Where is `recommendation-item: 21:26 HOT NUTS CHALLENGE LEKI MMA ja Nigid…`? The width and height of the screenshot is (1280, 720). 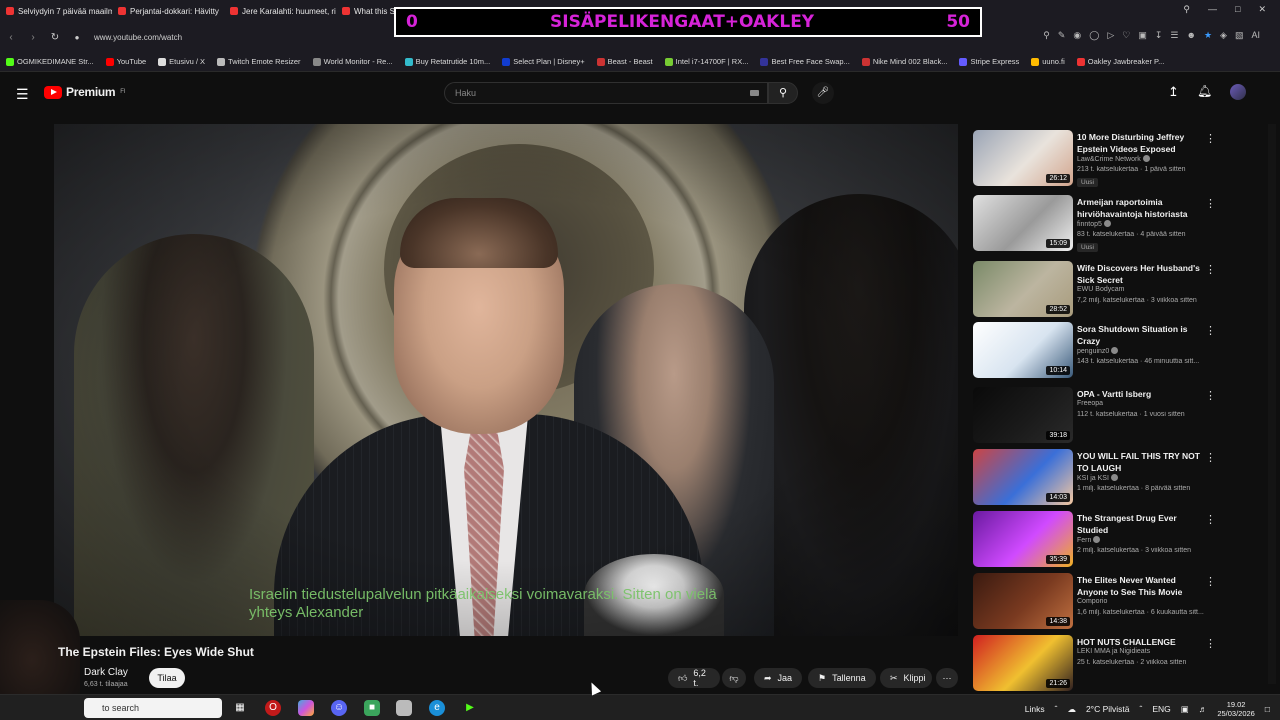
recommendation-item: 21:26 HOT NUTS CHALLENGE LEKI MMA ja Nigid… is located at coordinates (1103, 664).